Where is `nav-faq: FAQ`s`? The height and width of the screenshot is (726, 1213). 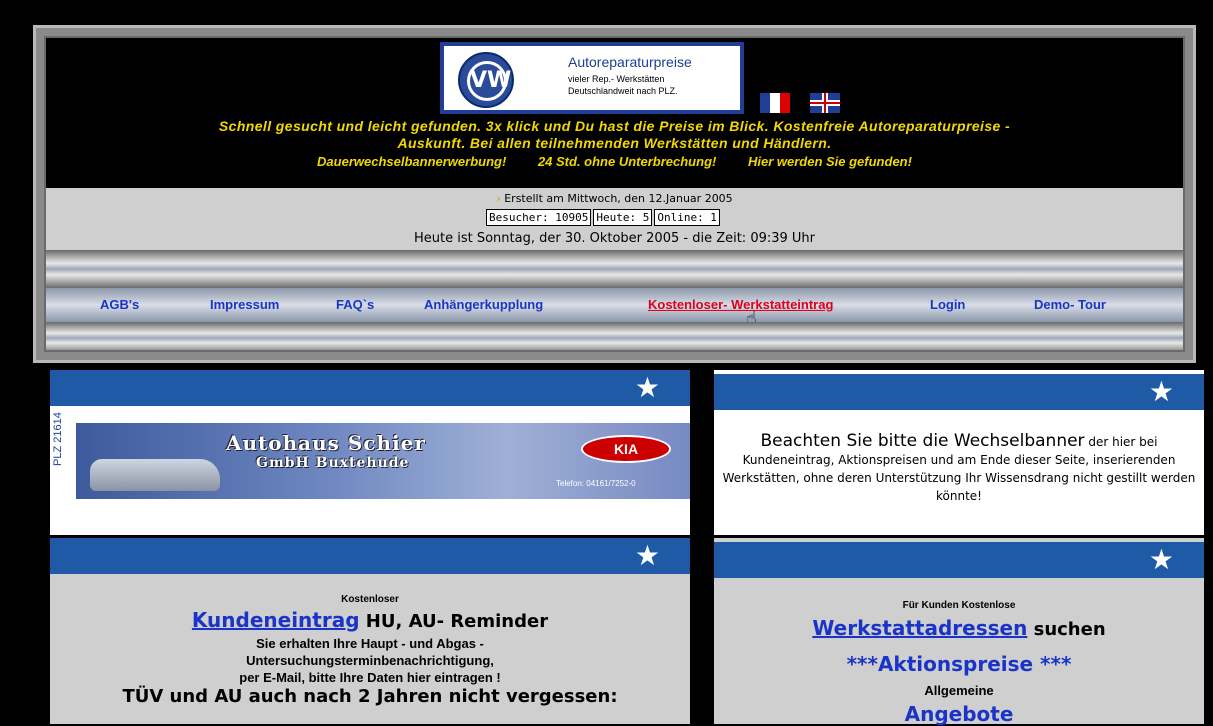
nav-faq: FAQ`s is located at coordinates (355, 304).